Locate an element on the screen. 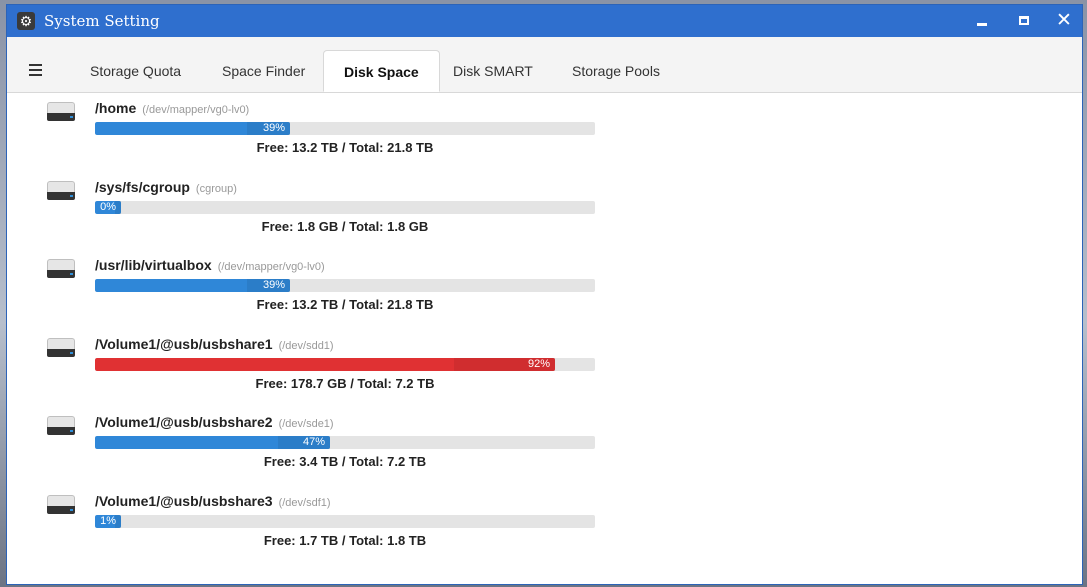 Image resolution: width=1087 pixels, height=587 pixels. title-bar: ⚙ System Setting ✕ is located at coordinates (544, 21).